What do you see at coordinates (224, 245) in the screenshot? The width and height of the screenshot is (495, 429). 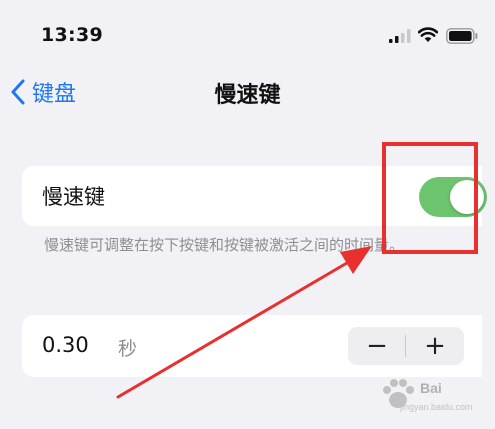 I see `slow-keys-footnote: 慢速键可调整在按下按键和按键被激活之间的时间量。` at bounding box center [224, 245].